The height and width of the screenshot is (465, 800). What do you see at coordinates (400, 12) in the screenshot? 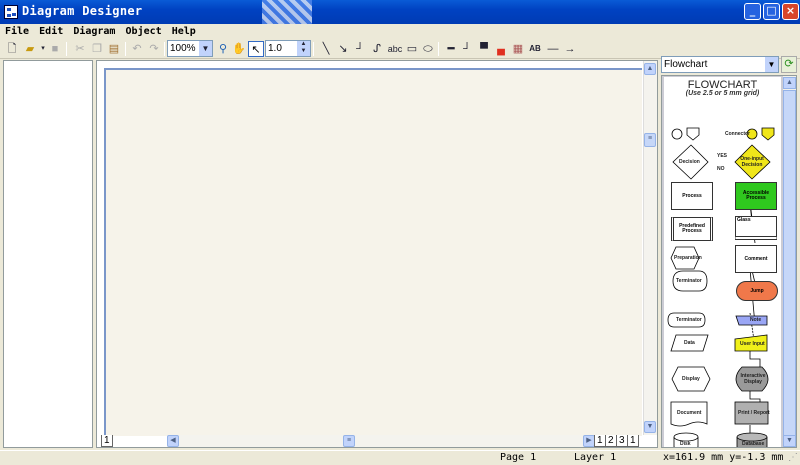
I see `title-bar: Diagram Designer _ □ ×` at bounding box center [400, 12].